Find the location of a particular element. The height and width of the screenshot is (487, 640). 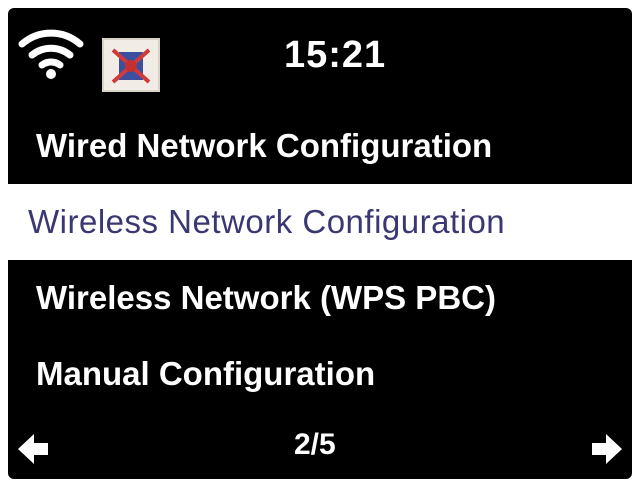

app-logo-icon is located at coordinates (131, 65).